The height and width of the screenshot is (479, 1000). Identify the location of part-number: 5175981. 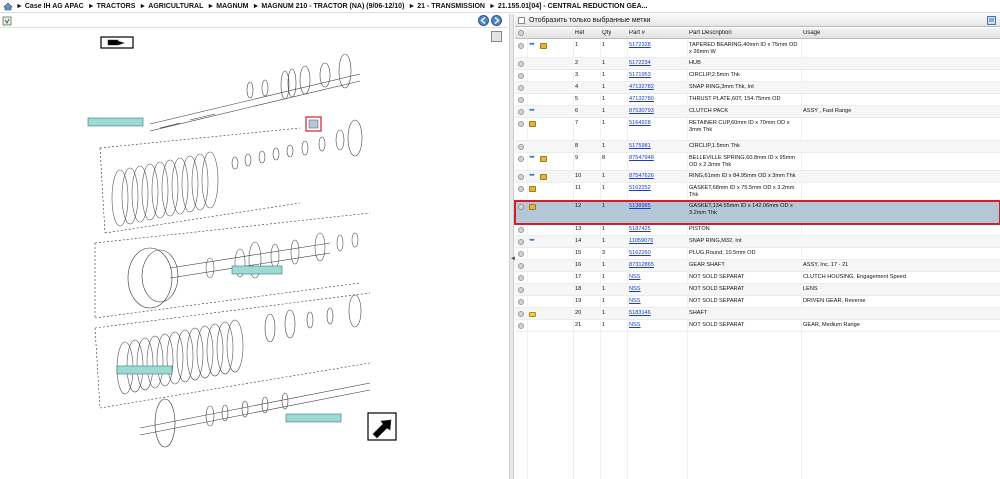
(640, 146).